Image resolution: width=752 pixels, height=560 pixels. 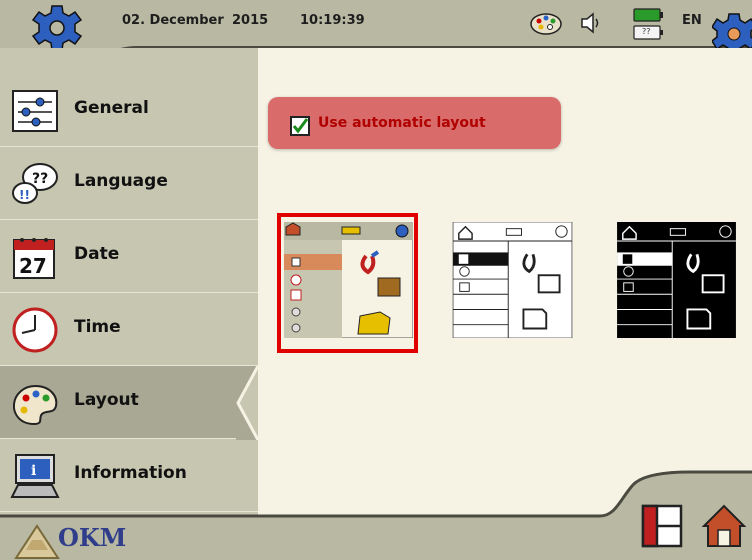 I want to click on calendar-icon: 27, so click(x=34, y=258).